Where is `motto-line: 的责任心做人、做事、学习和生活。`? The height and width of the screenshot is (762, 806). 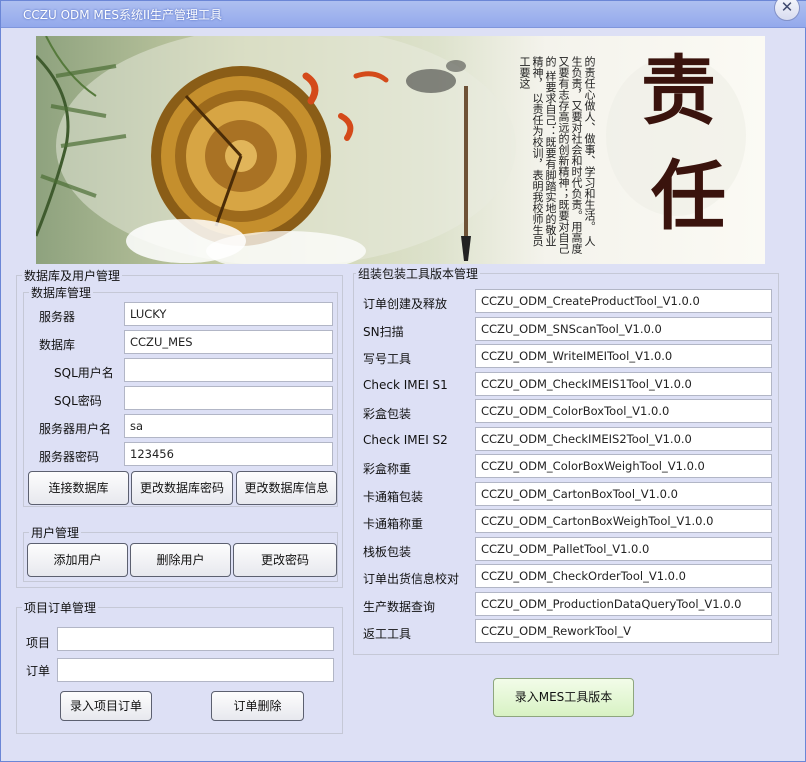
motto-line: 的责任心做人、做事、学习和生活。 is located at coordinates (589, 144).